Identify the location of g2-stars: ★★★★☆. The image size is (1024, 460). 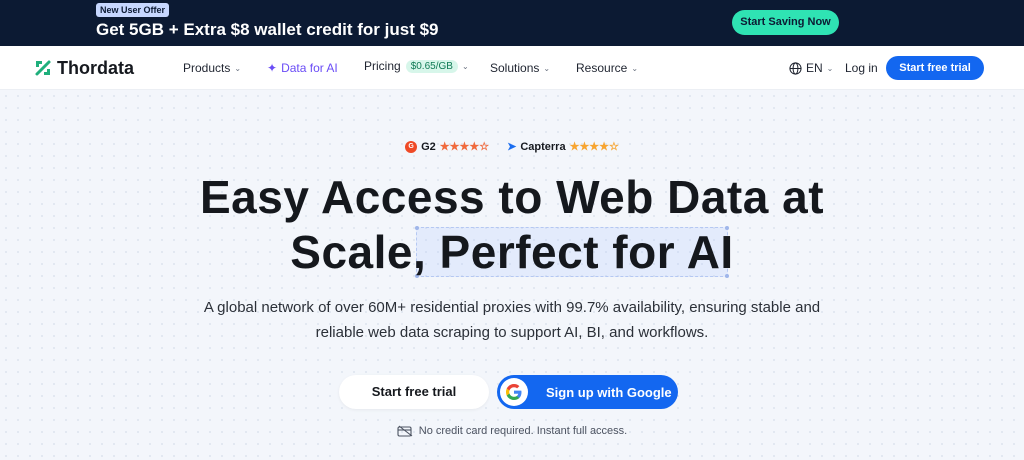
(464, 147).